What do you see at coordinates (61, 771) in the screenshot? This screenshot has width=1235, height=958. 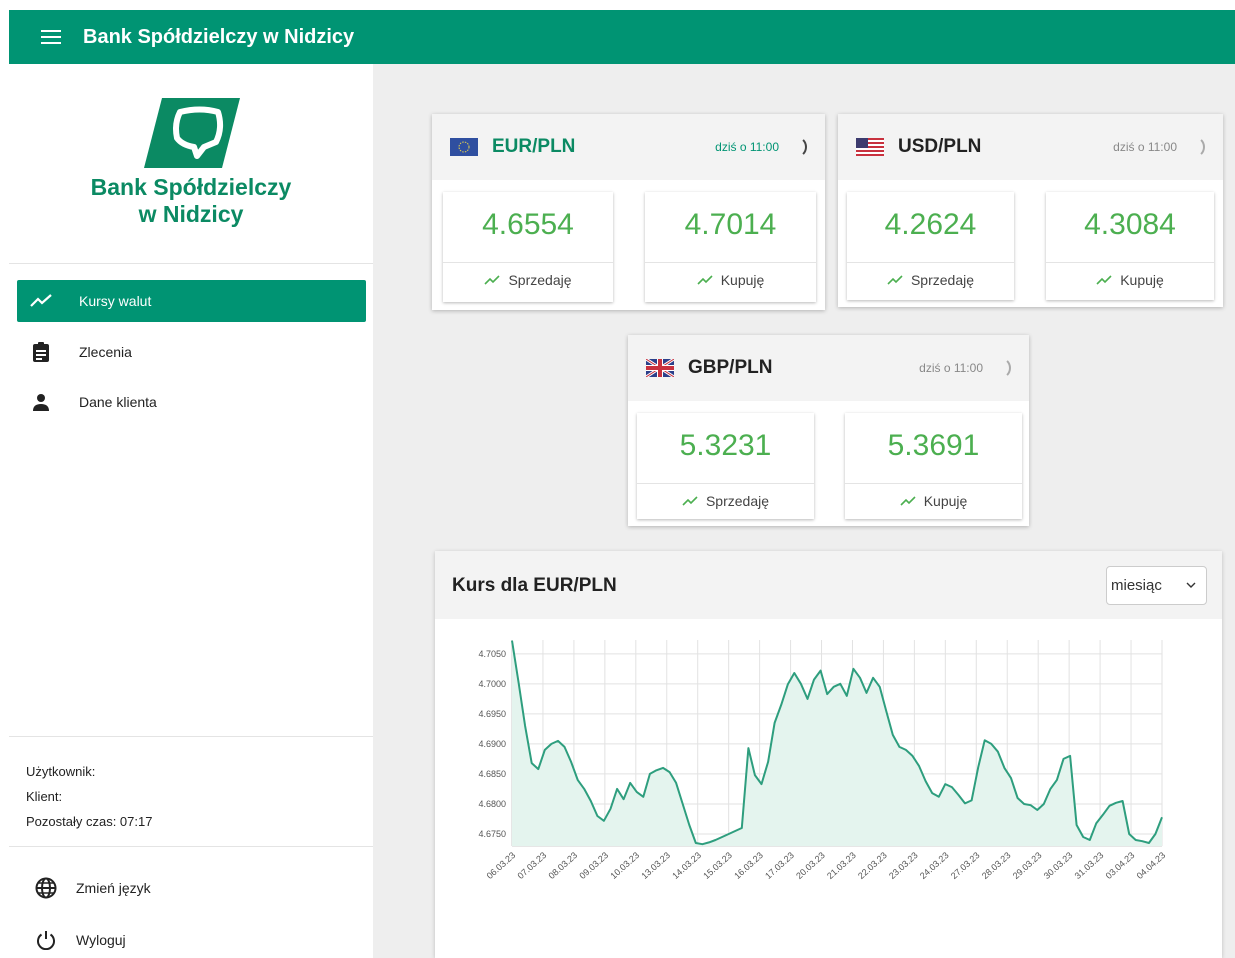 I see `user-label: Użytkownik:` at bounding box center [61, 771].